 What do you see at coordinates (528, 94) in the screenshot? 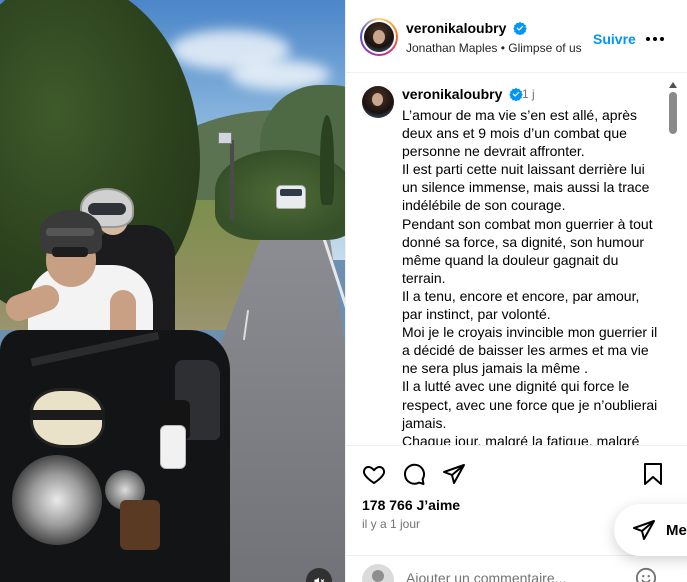
I see `caption-timestamp: 1 j` at bounding box center [528, 94].